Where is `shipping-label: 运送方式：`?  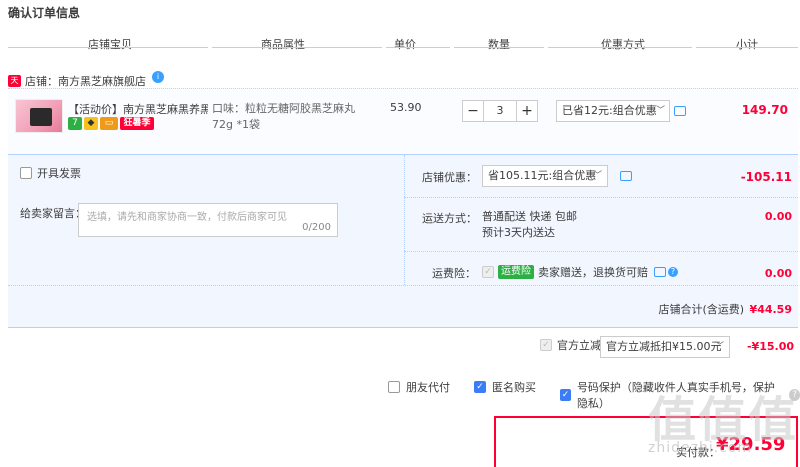
shipping-label: 运送方式： is located at coordinates (449, 218).